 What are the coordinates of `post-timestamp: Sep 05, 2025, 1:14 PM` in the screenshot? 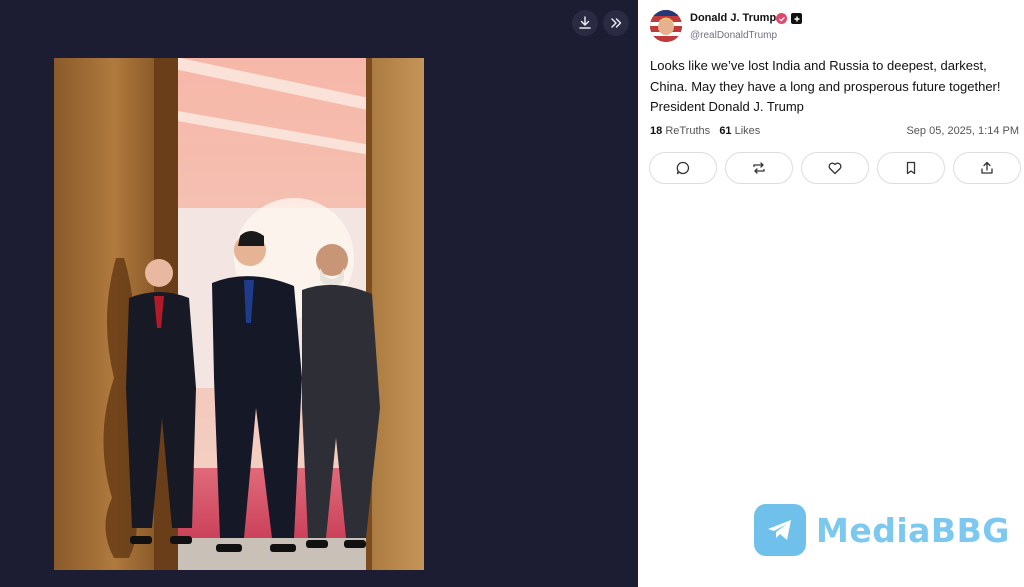 It's located at (962, 131).